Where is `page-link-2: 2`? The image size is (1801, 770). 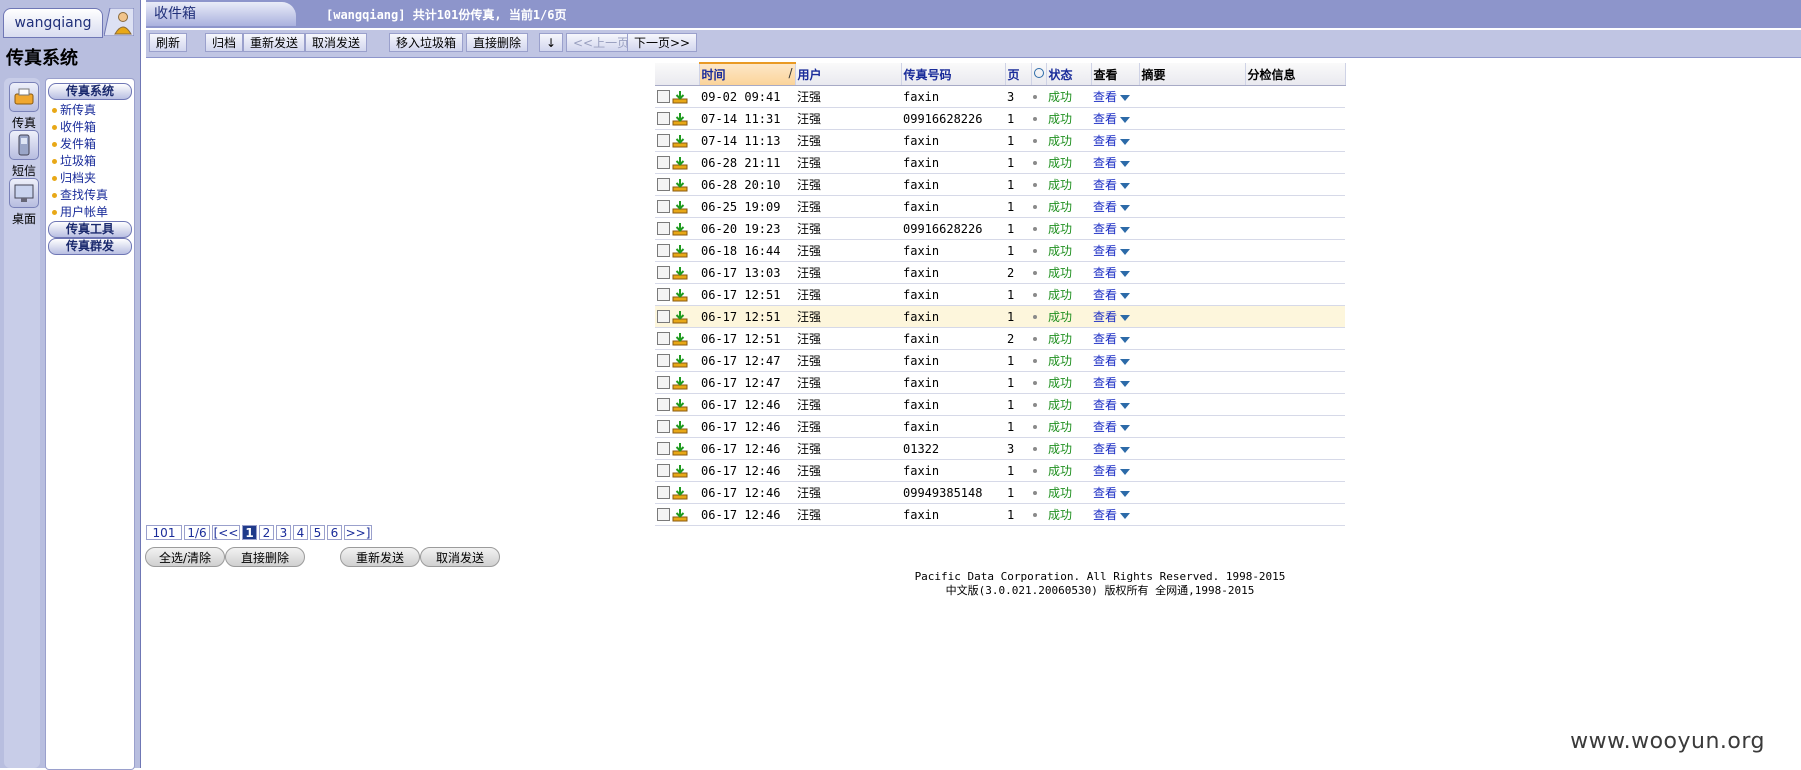
page-link-2: 2 is located at coordinates (266, 532).